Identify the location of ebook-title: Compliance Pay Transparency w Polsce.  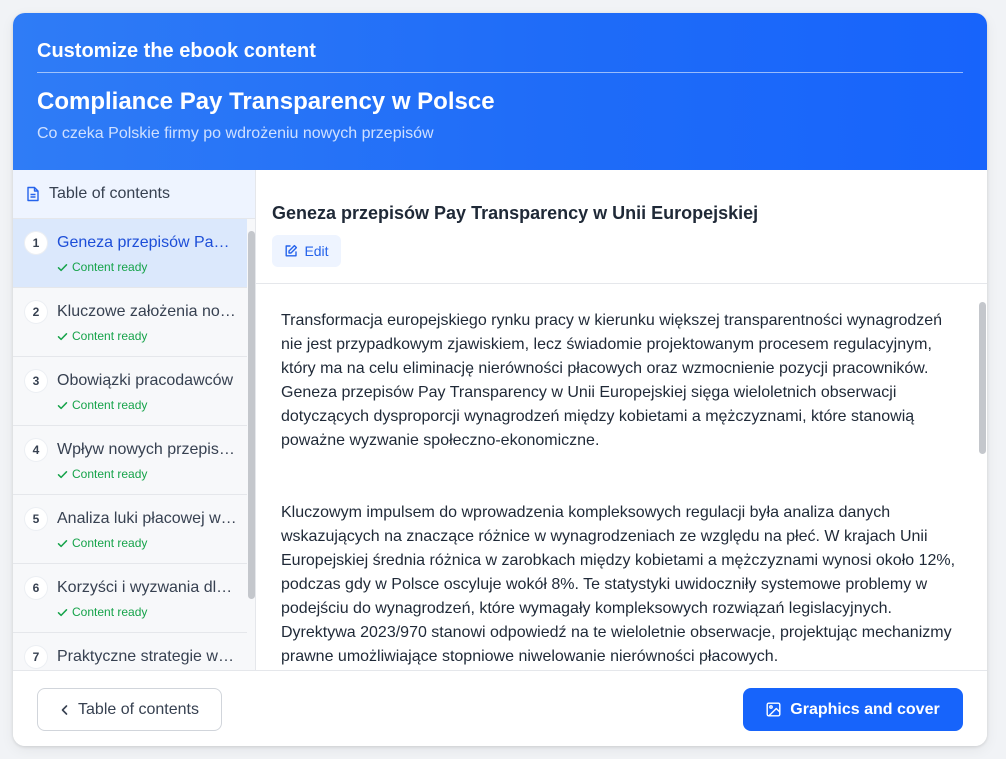
(266, 101).